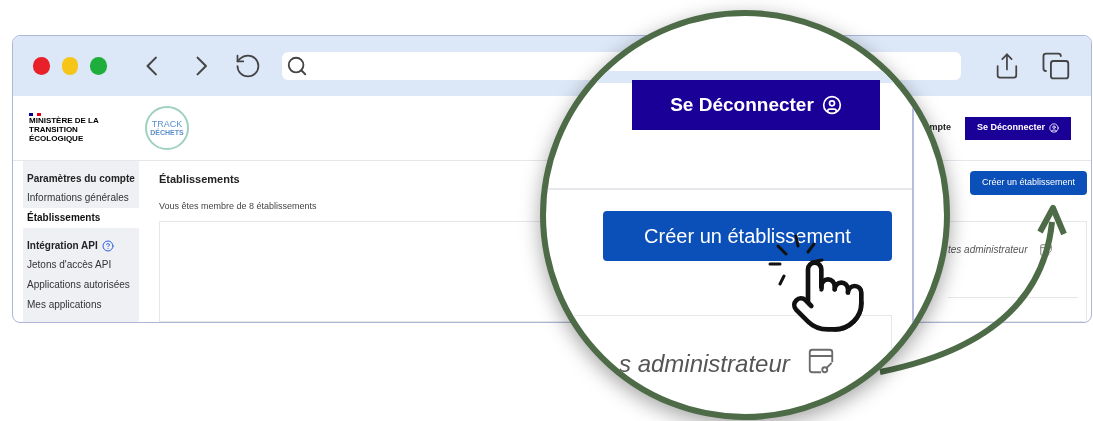 This screenshot has height=421, width=1093. I want to click on role-text: s administrateur, so click(704, 364).